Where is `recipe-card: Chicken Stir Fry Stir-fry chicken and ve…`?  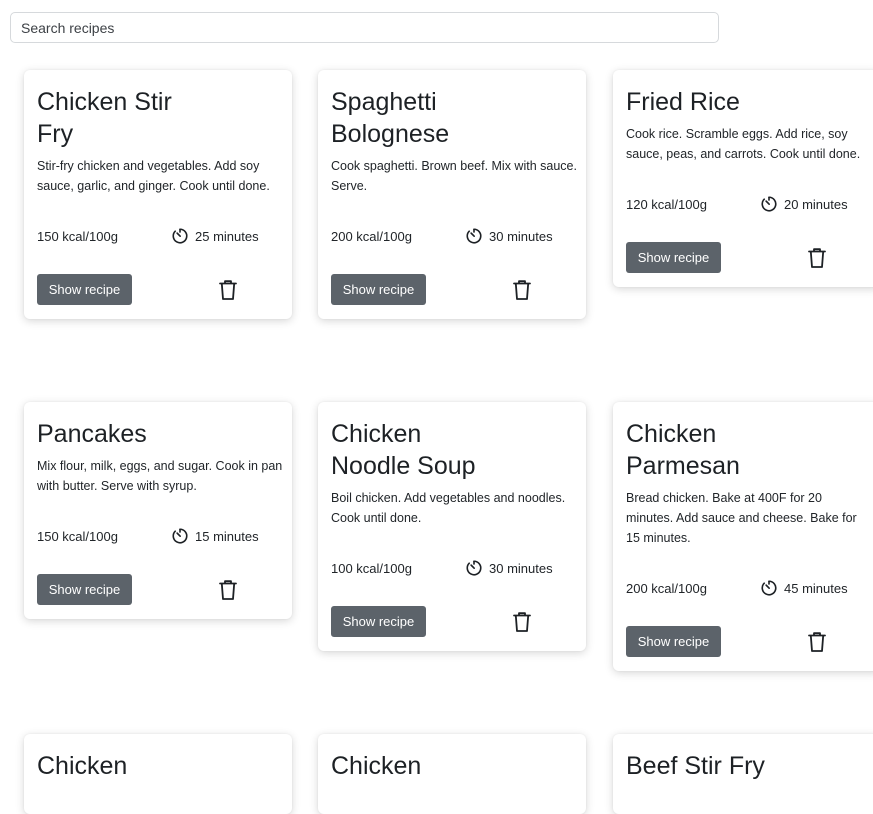
recipe-card: Chicken Stir Fry Stir-fry chicken and ve… is located at coordinates (158, 194).